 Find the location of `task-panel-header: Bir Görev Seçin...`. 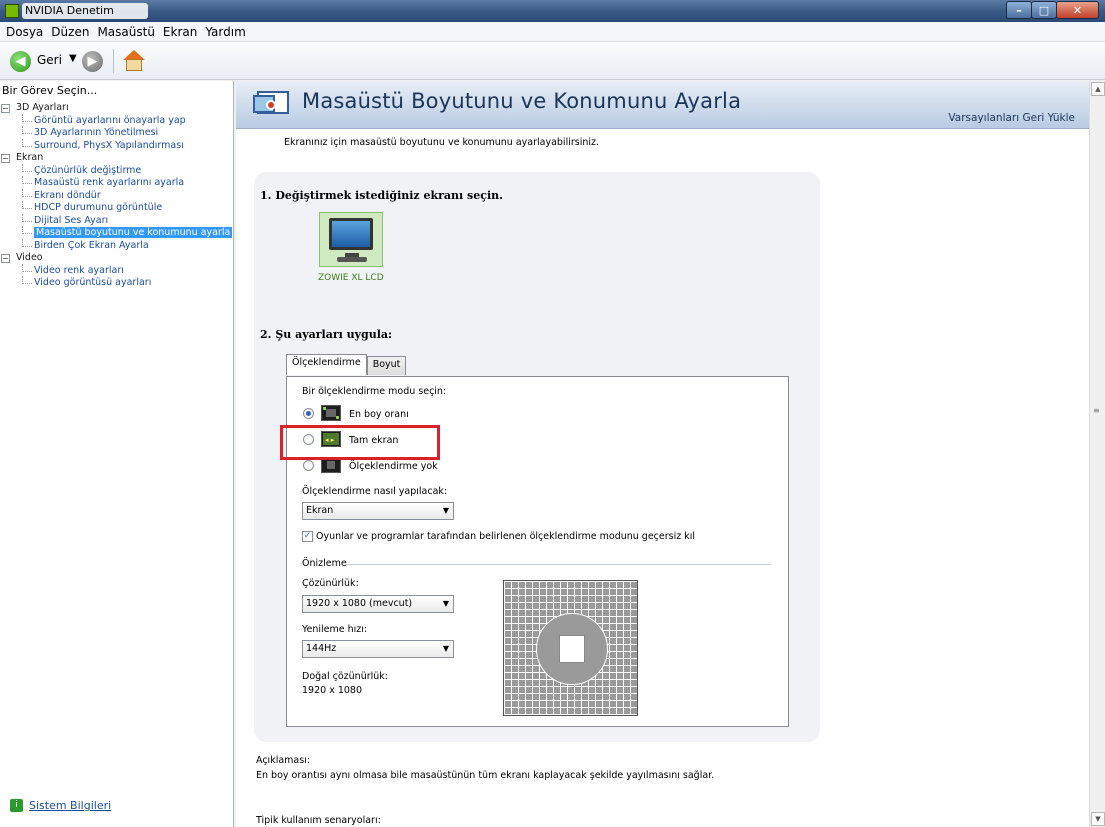

task-panel-header: Bir Görev Seçin... is located at coordinates (50, 90).